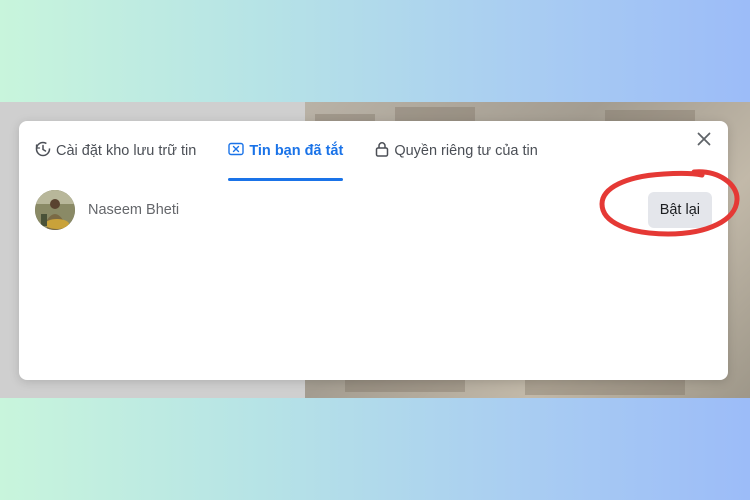  What do you see at coordinates (126, 151) in the screenshot?
I see `tab-archive-settings-label: Cài đặt kho lưu trữ tin` at bounding box center [126, 151].